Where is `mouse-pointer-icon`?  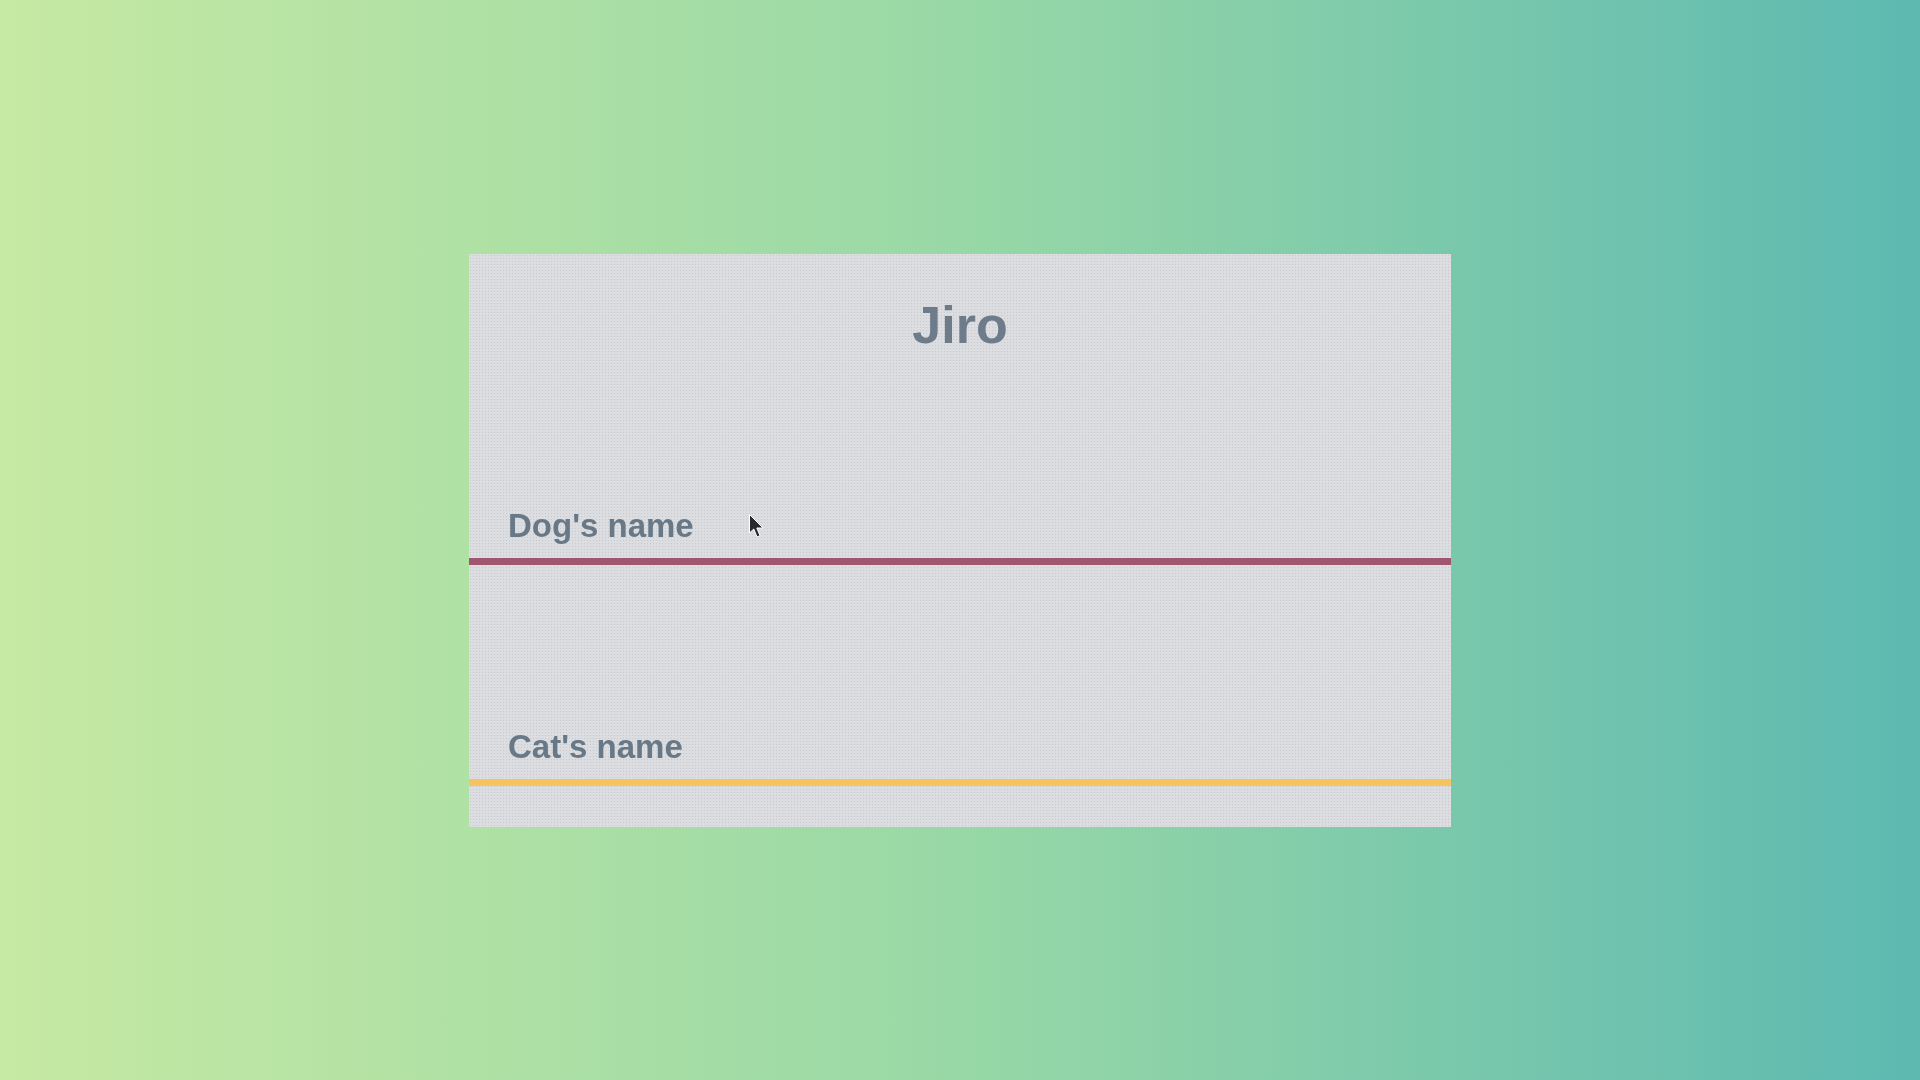
mouse-pointer-icon is located at coordinates (756, 525).